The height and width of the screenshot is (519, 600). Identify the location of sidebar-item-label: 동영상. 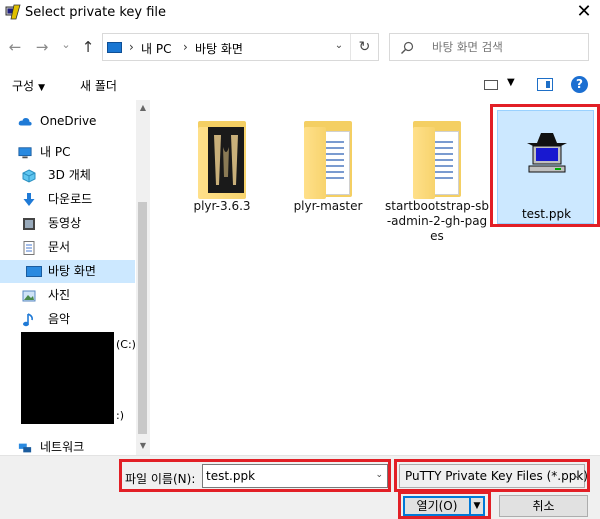
(65, 223).